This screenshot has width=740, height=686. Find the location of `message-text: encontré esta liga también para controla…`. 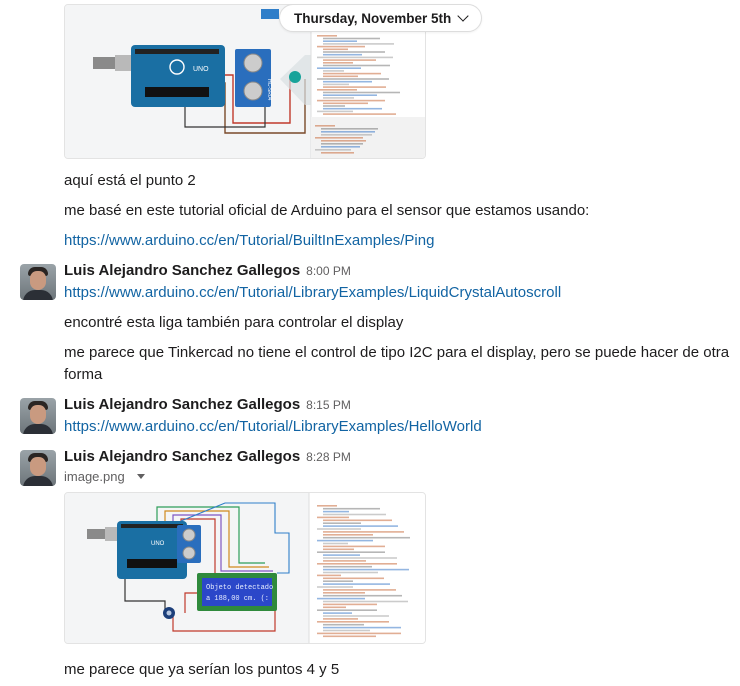

message-text: encontré esta liga también para controla… is located at coordinates (234, 322).